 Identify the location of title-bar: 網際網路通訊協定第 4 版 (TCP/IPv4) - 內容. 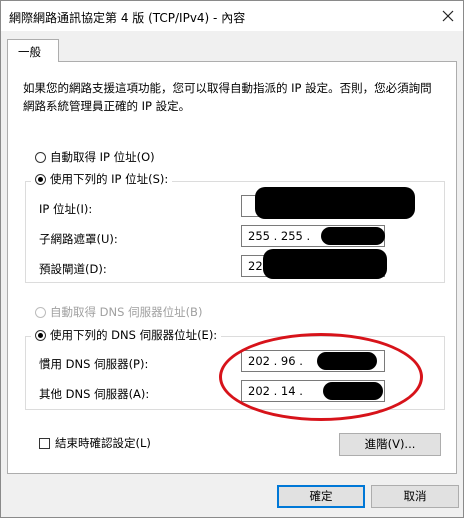
(232, 16).